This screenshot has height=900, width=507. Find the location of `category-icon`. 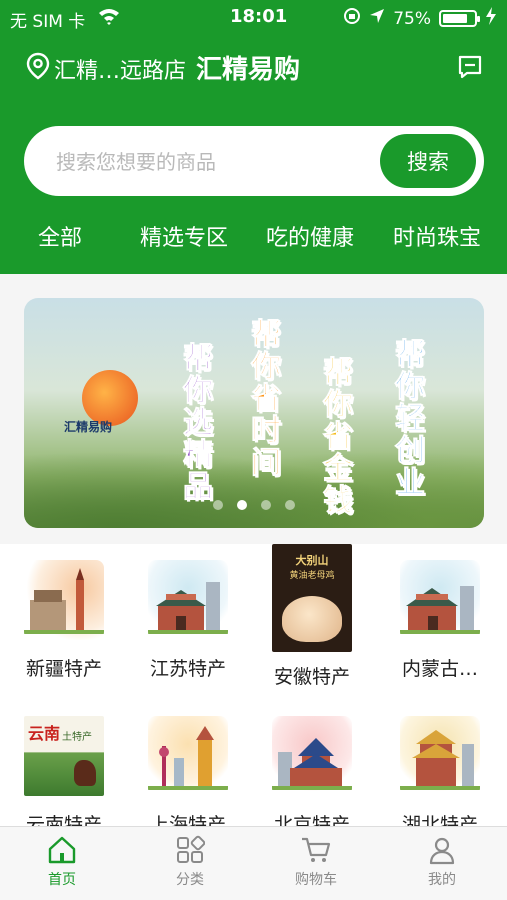

category-icon is located at coordinates (191, 849).